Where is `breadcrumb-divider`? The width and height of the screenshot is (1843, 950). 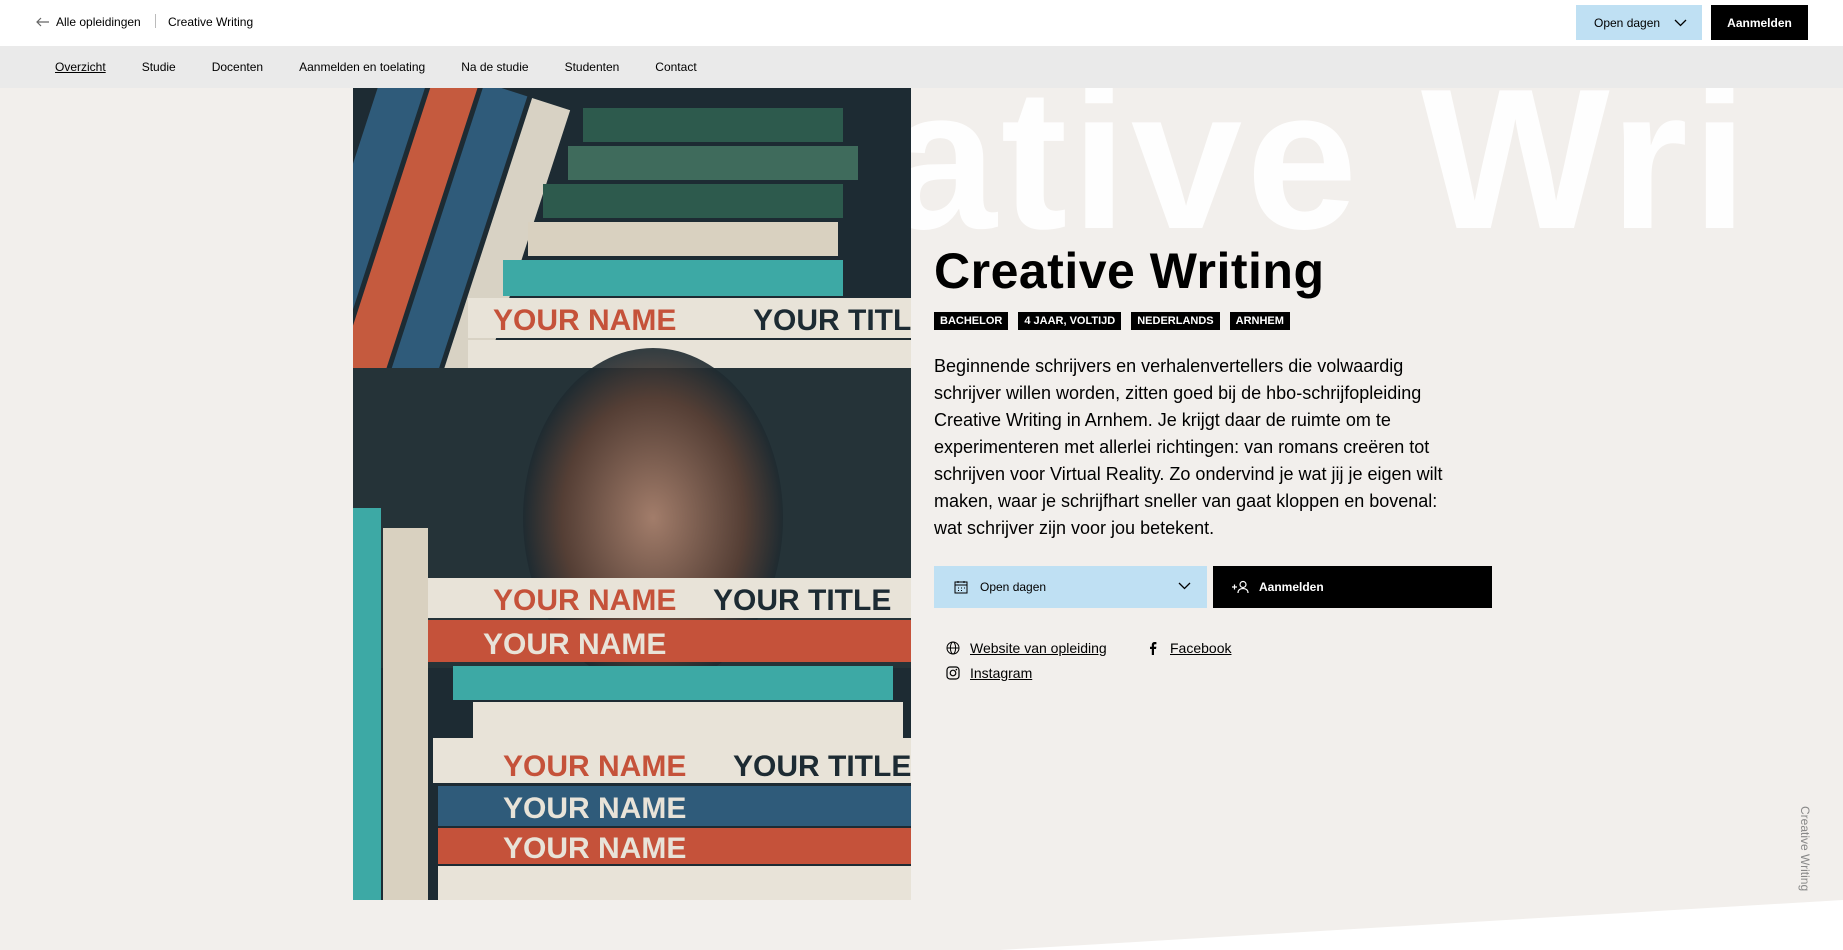 breadcrumb-divider is located at coordinates (155, 21).